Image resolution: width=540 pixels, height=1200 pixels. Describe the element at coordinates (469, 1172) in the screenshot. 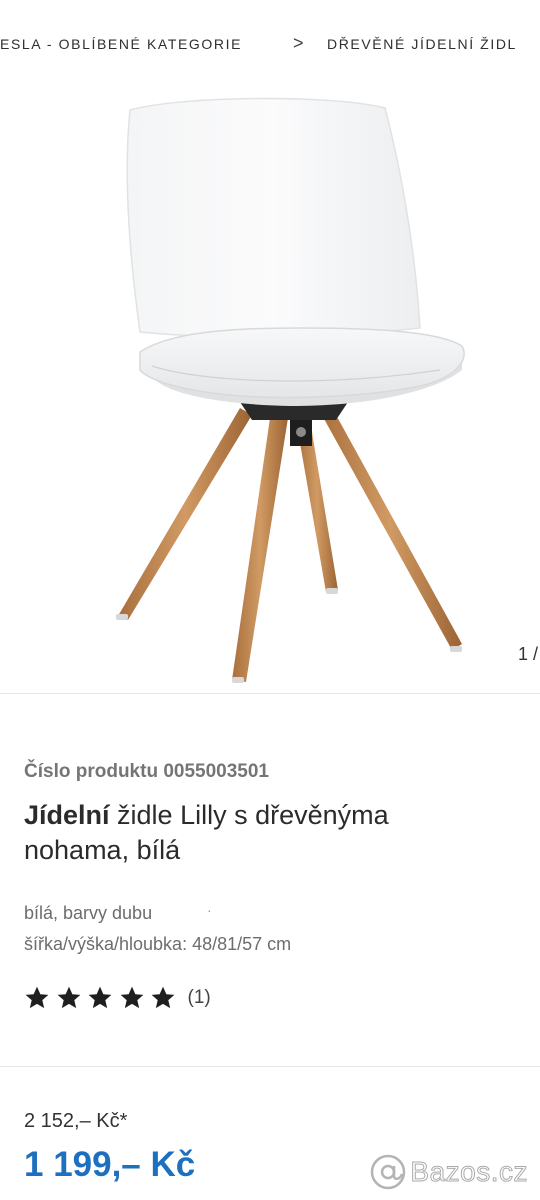

I see `watermark-text: Bazos.cz` at that location.